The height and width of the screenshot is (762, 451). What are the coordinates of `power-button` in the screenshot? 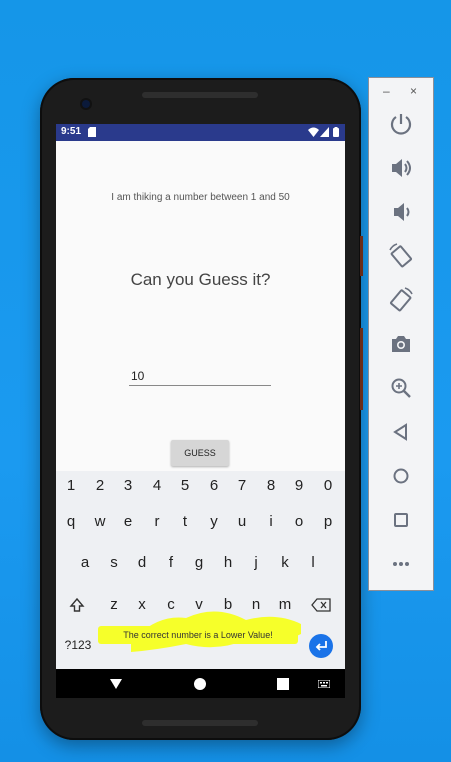 It's located at (401, 124).